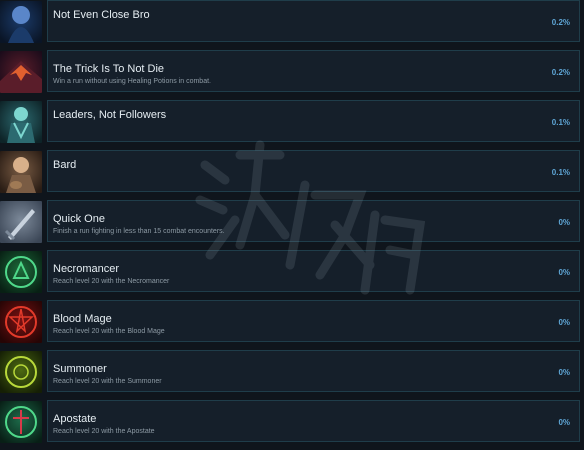  What do you see at coordinates (313, 171) in the screenshot?
I see `achievement-panel: Bard 0.1%` at bounding box center [313, 171].